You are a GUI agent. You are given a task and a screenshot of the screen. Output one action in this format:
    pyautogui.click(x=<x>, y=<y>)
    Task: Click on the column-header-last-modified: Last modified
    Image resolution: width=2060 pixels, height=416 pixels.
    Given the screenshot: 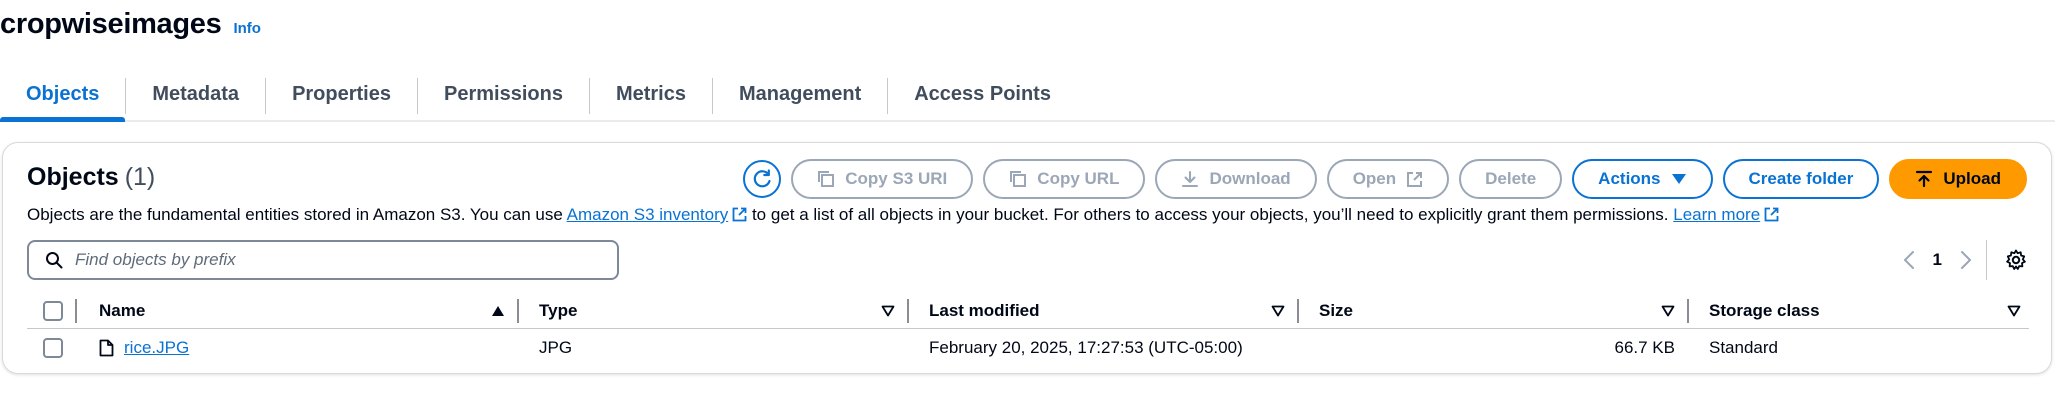 What is the action you would take?
    pyautogui.click(x=1104, y=310)
    